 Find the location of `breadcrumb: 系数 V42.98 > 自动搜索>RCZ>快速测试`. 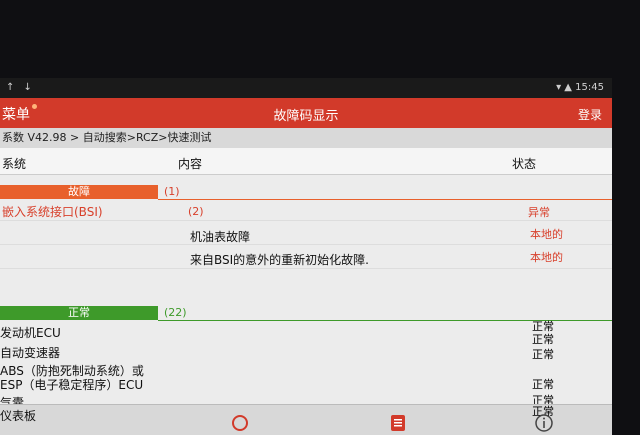

breadcrumb: 系数 V42.98 > 自动搜索>RCZ>快速测试 is located at coordinates (306, 138).